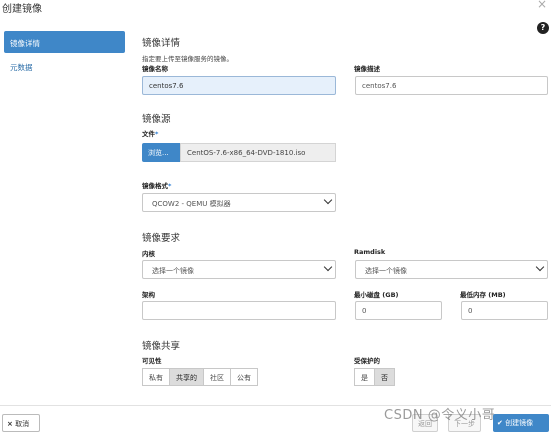 This screenshot has height=435, width=551. I want to click on cancel-label: 取消, so click(22, 424).